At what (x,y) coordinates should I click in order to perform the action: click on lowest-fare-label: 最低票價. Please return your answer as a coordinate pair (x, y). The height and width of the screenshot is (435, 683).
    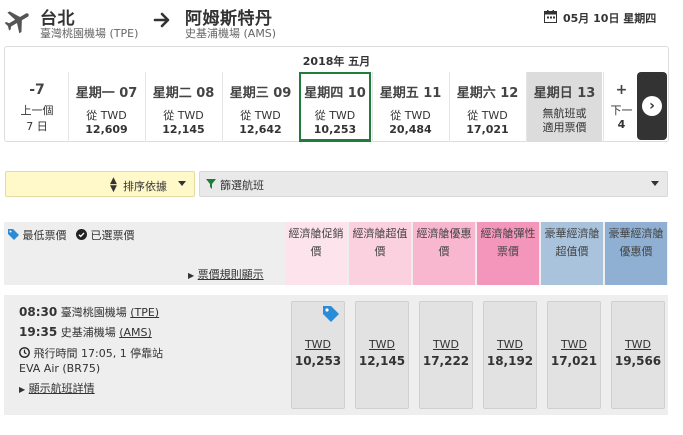
    Looking at the image, I should click on (44, 235).